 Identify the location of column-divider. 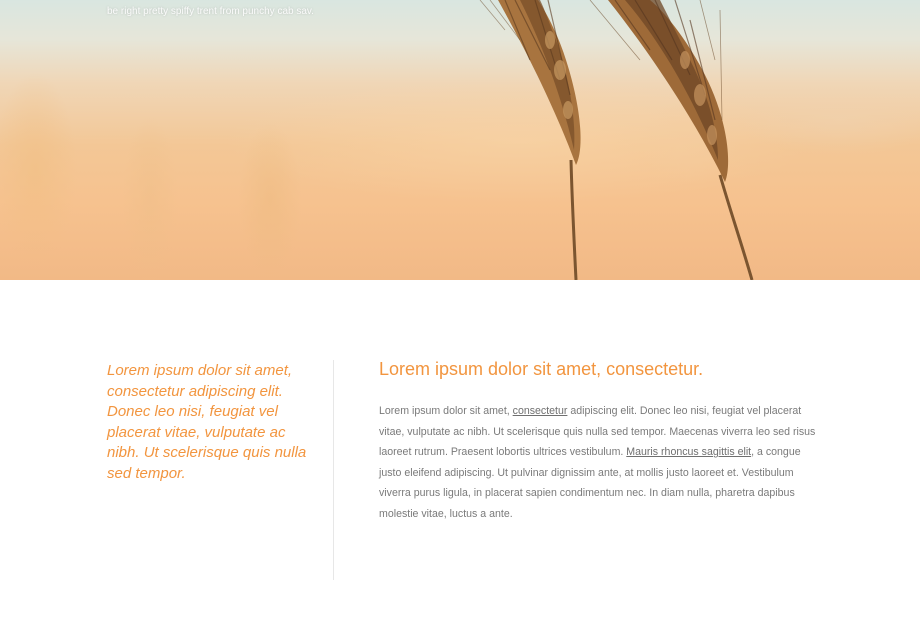
(333, 470).